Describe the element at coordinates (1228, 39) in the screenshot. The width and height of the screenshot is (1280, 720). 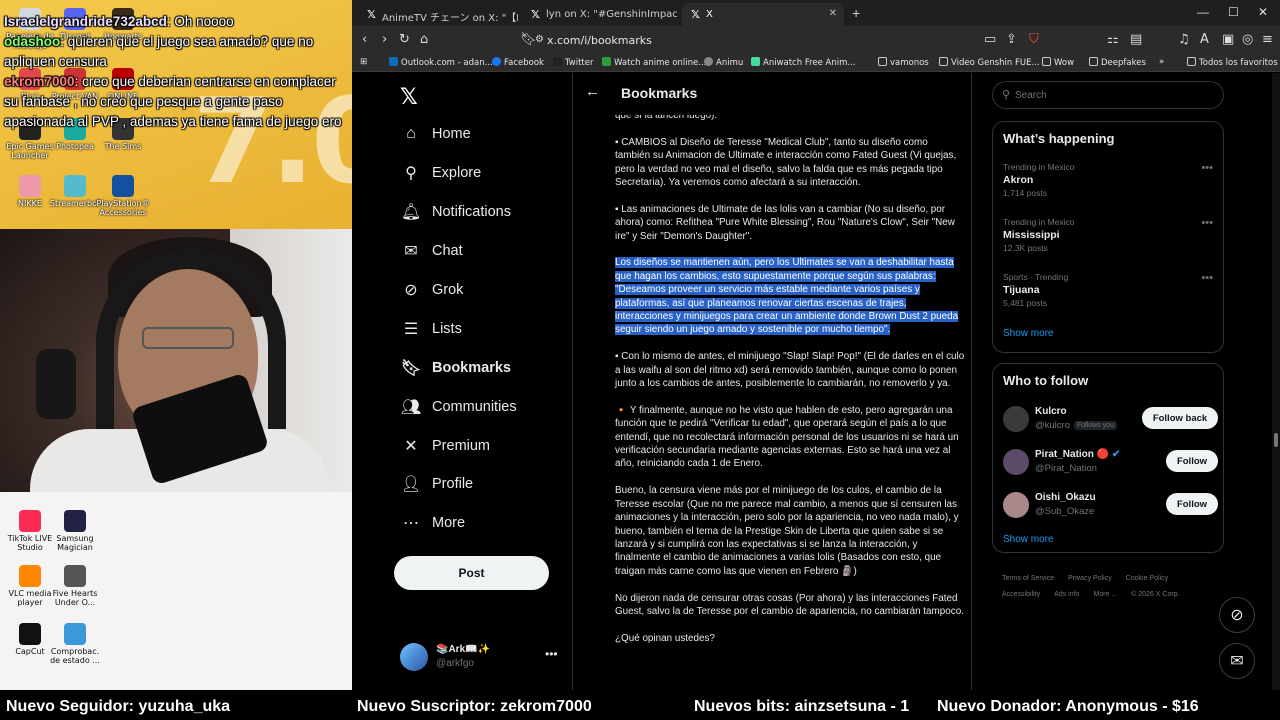
I see `wallet-icon: ▣` at that location.